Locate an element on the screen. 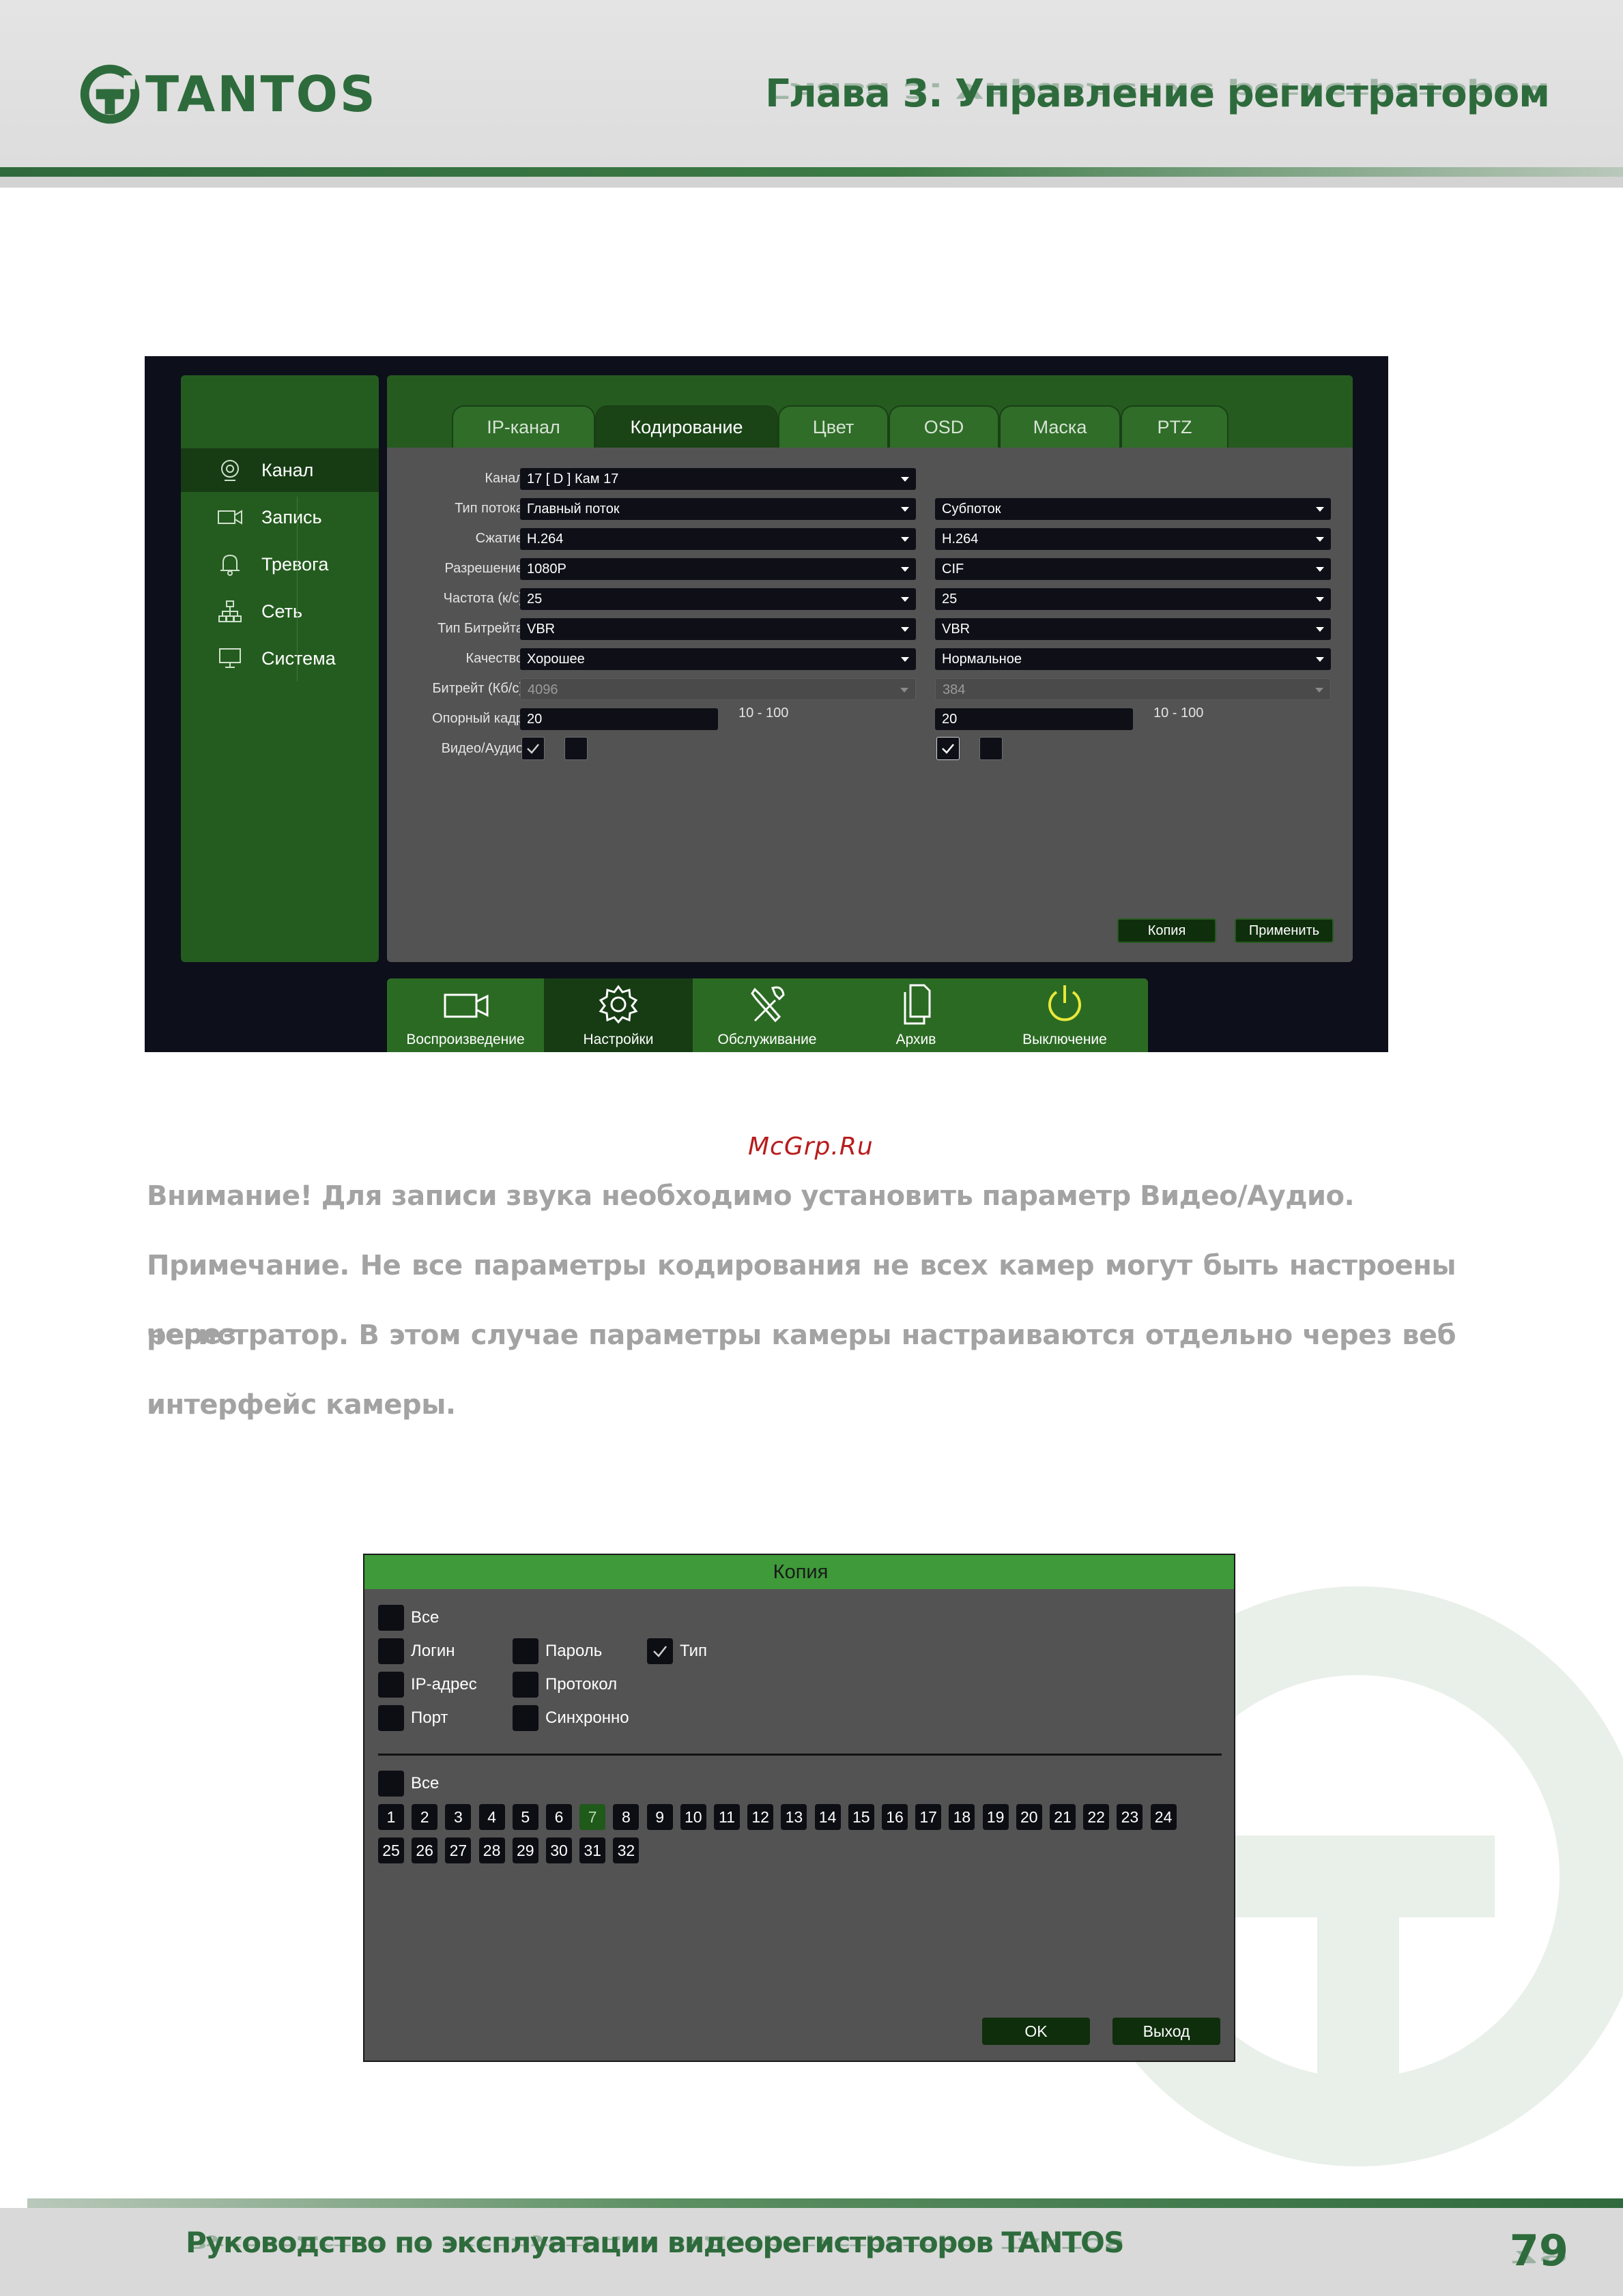 The image size is (1623, 2296). param-all-row: Все is located at coordinates (408, 1618).